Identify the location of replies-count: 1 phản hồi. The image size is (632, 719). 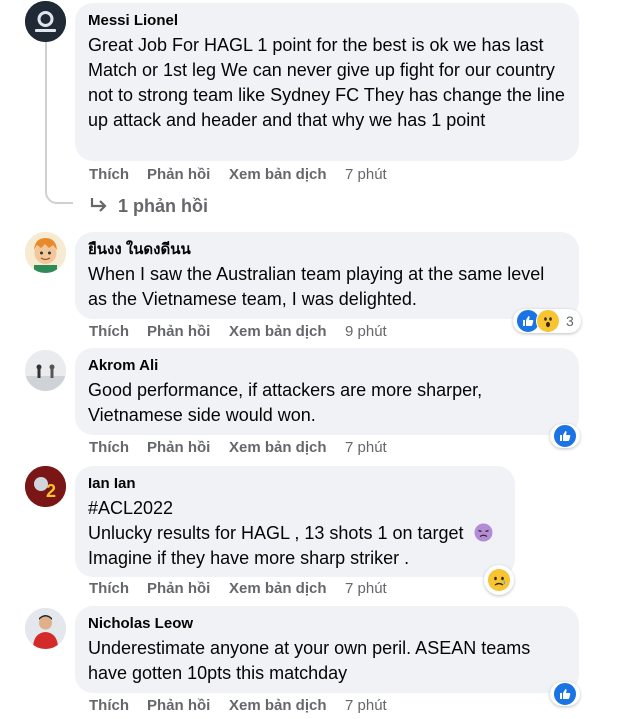
(163, 206).